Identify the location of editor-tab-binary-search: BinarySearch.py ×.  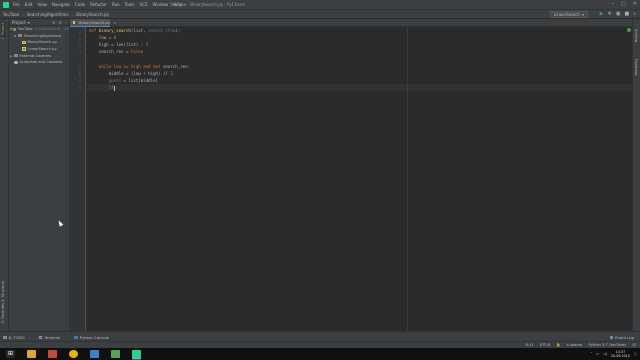
(93, 23).